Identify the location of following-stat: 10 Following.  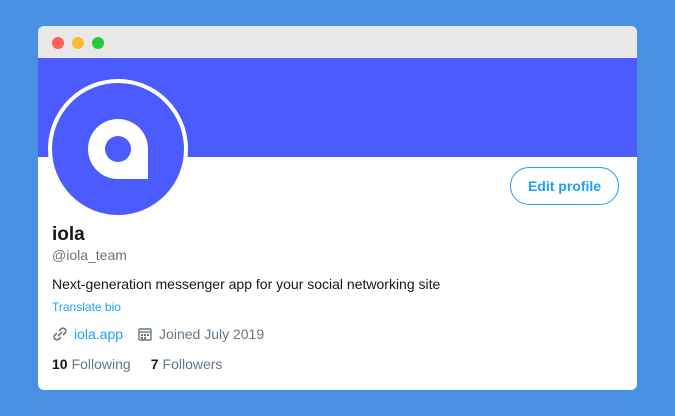
(91, 364).